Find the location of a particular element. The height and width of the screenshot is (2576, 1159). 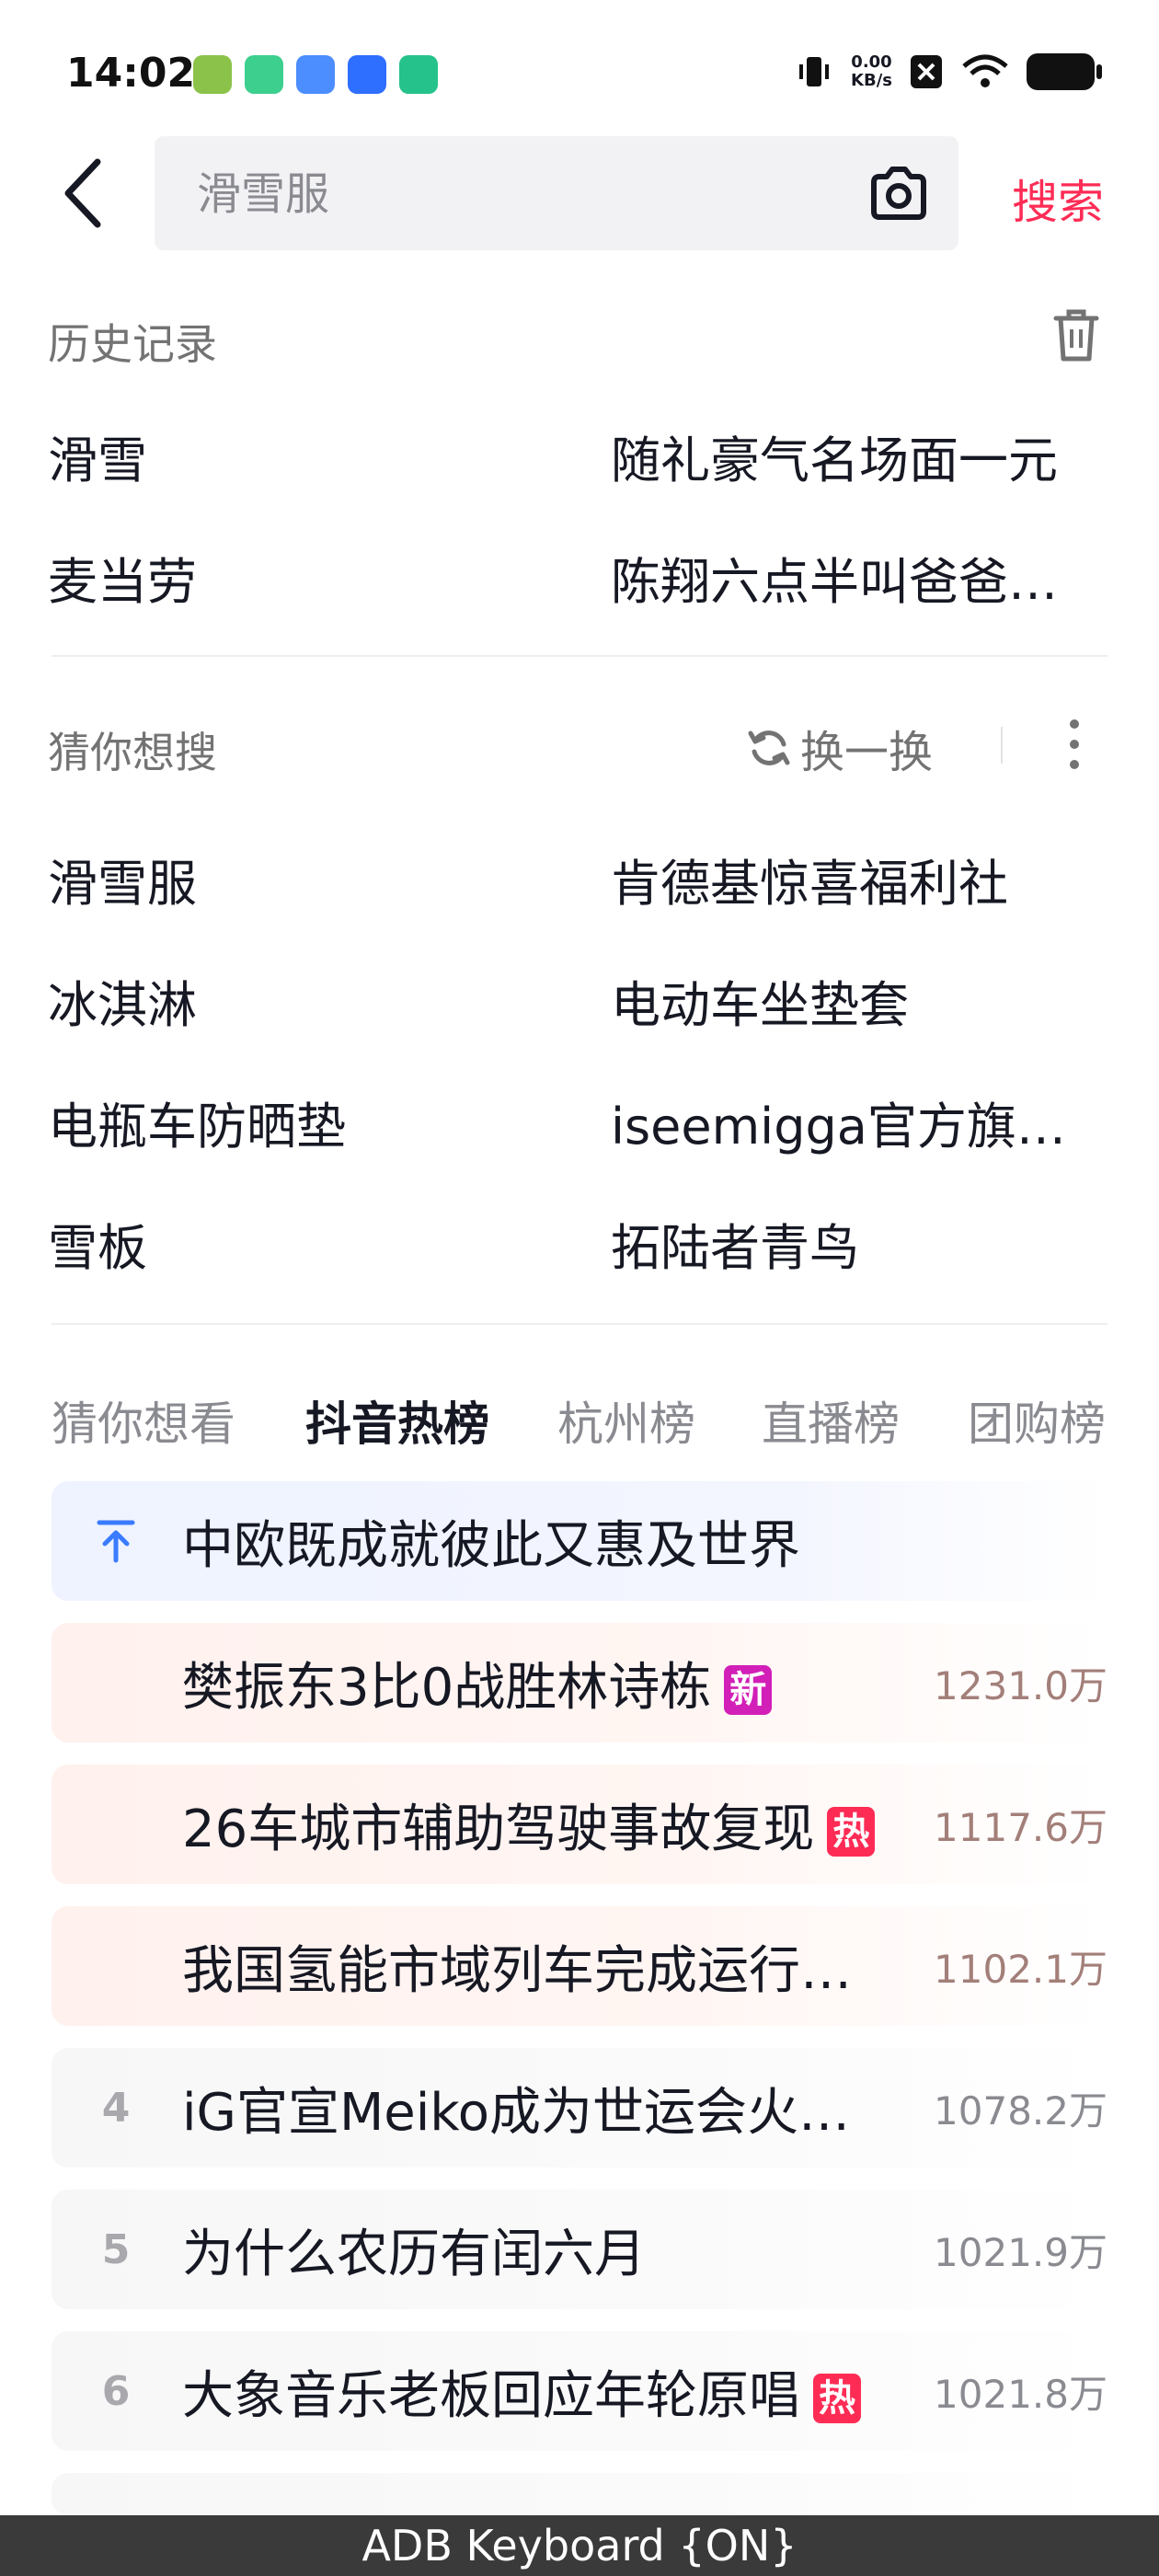

hot-title: 为什么农历有闰六月 is located at coordinates (414, 2254).